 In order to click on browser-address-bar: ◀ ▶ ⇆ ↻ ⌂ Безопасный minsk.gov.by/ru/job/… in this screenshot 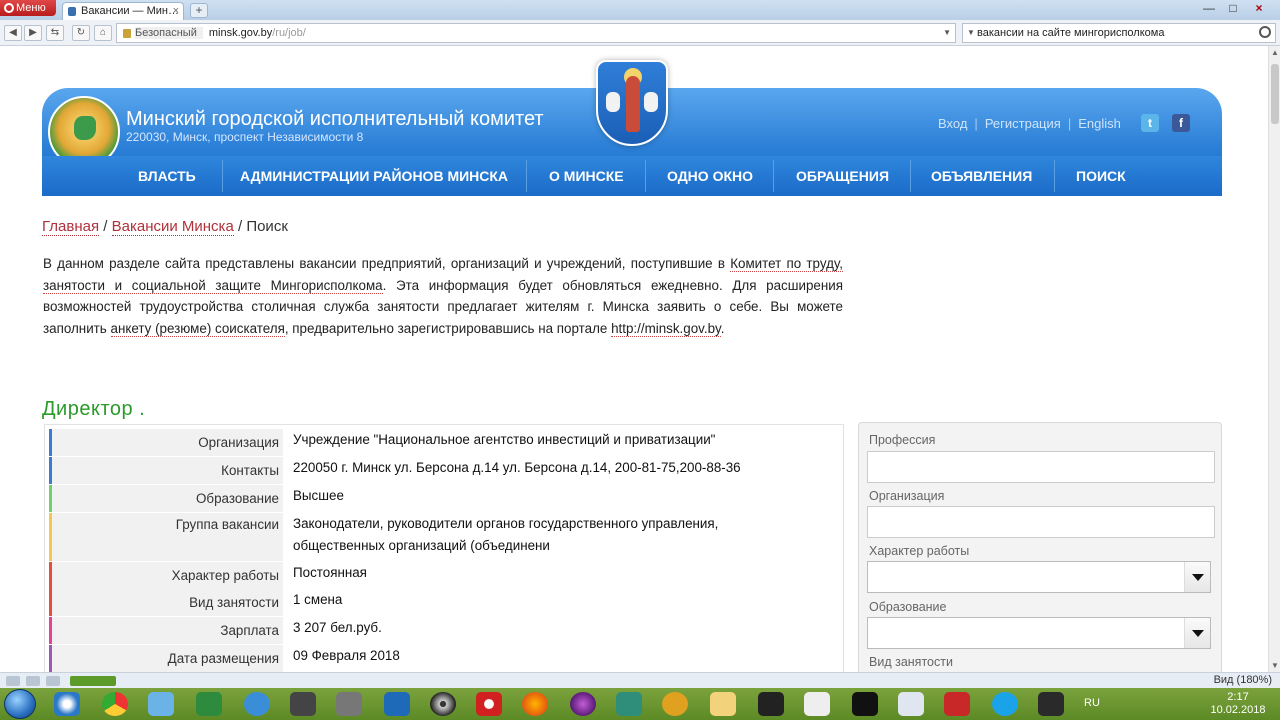, I will do `click(640, 33)`.